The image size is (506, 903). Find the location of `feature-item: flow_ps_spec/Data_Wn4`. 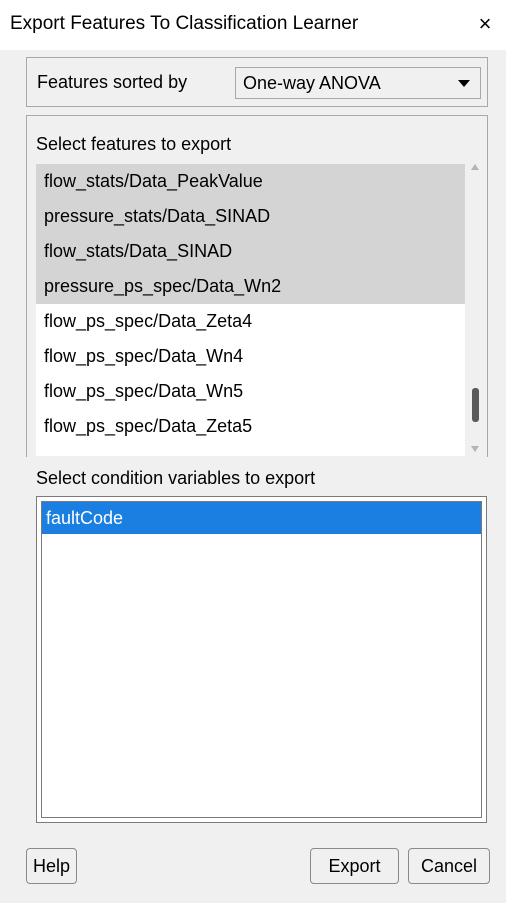

feature-item: flow_ps_spec/Data_Wn4 is located at coordinates (250, 356).